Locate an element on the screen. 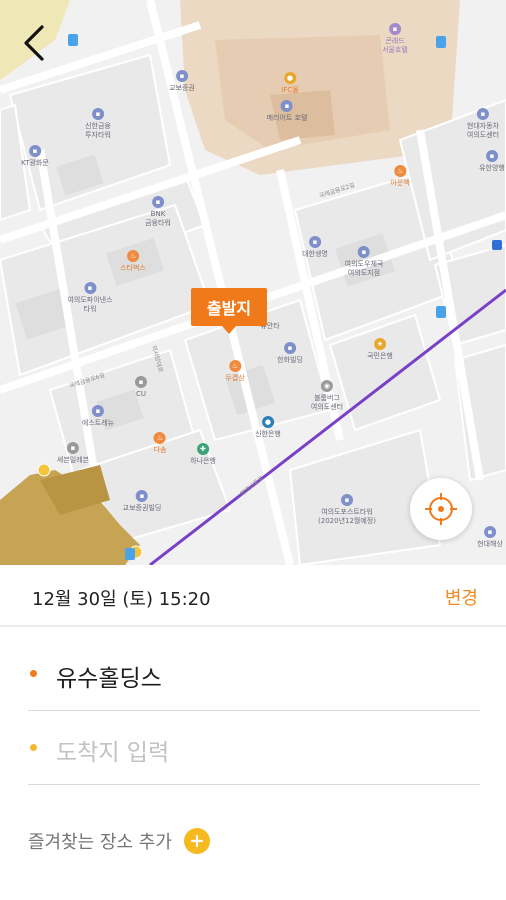 The image size is (506, 900). map-poi: ♨ 다솜 is located at coordinates (160, 443).